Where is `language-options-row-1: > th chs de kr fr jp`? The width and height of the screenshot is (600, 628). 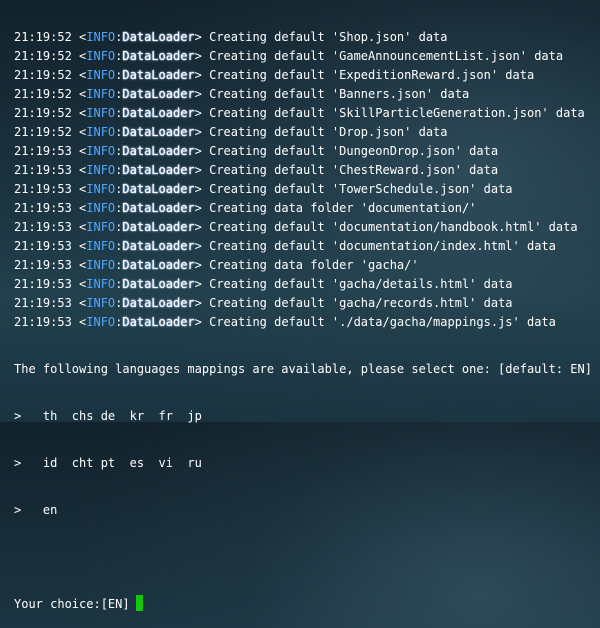
language-options-row-1: > th chs de kr fr jp is located at coordinates (307, 416).